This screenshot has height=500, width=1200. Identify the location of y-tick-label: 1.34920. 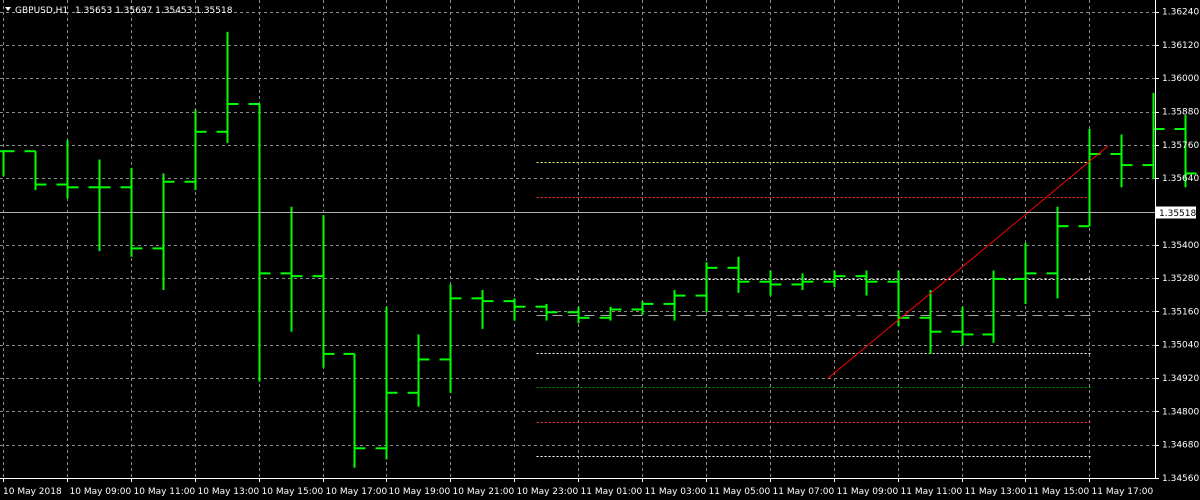
(1180, 379).